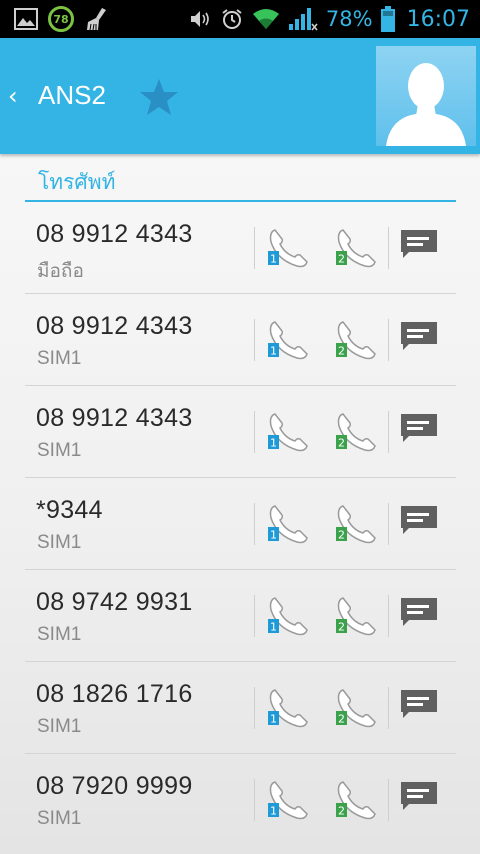 The image size is (480, 854). Describe the element at coordinates (61, 19) in the screenshot. I see `status-badge: 78` at that location.